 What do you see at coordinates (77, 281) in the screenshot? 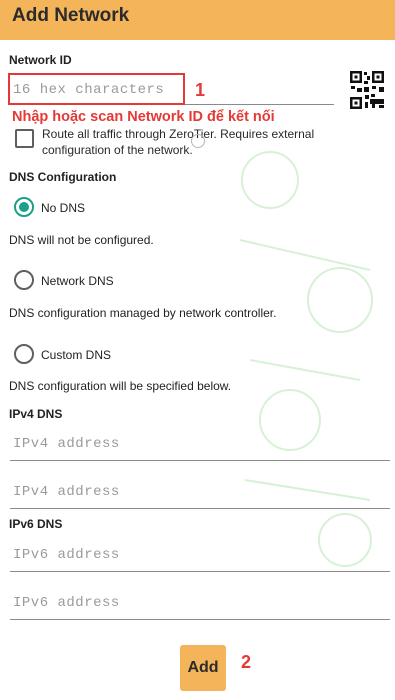
I see `network-dns-label: Network DNS` at bounding box center [77, 281].